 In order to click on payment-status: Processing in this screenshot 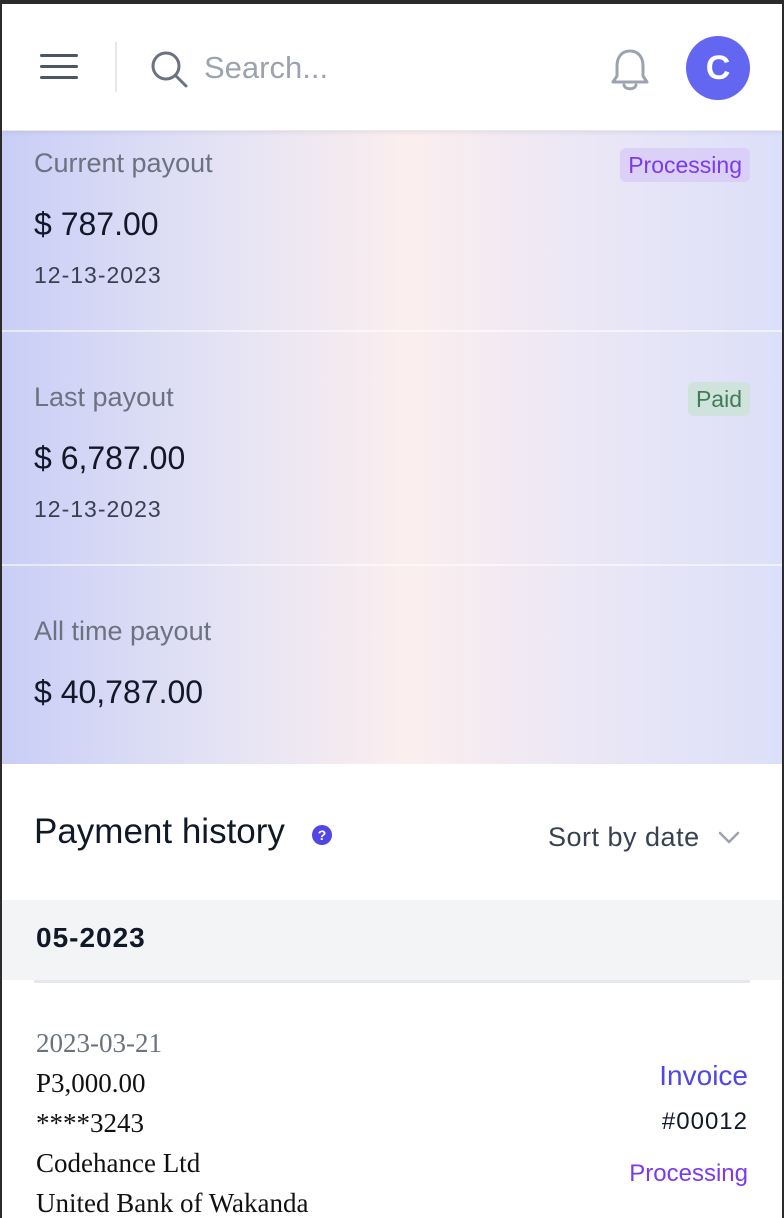, I will do `click(688, 1173)`.